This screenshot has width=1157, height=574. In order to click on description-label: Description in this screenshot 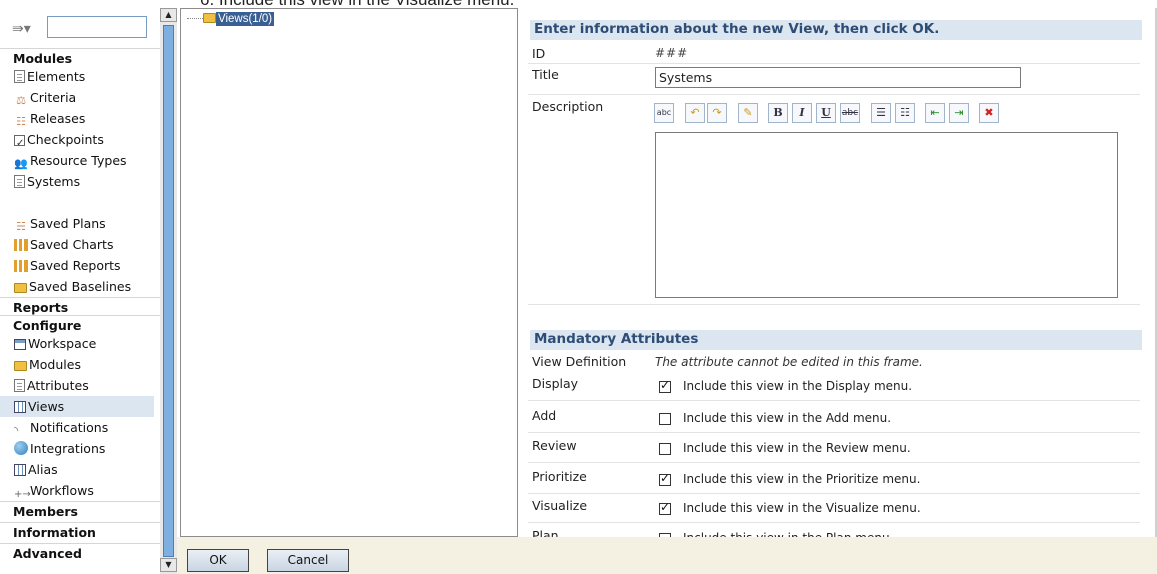, I will do `click(568, 106)`.